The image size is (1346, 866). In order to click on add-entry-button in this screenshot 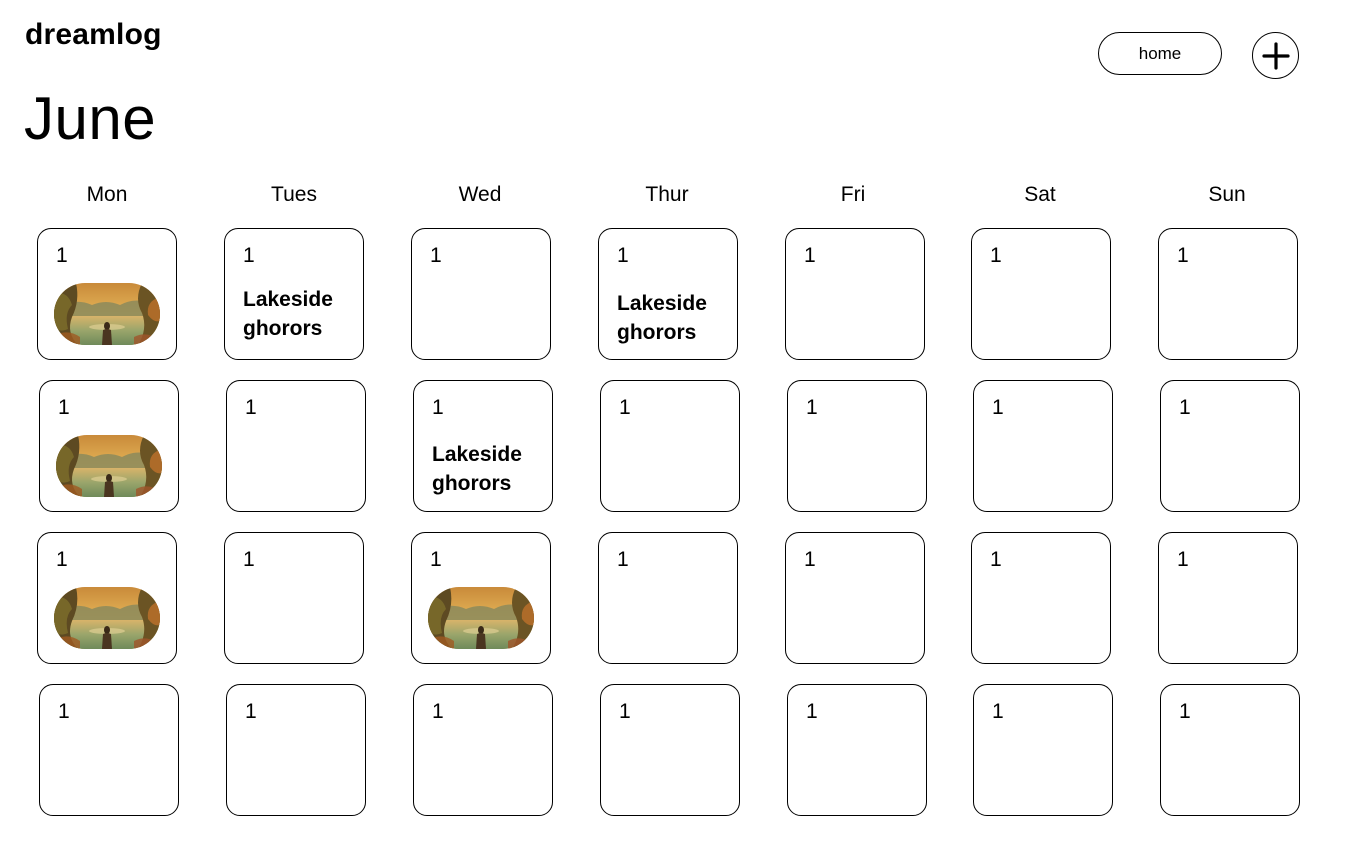, I will do `click(1275, 55)`.